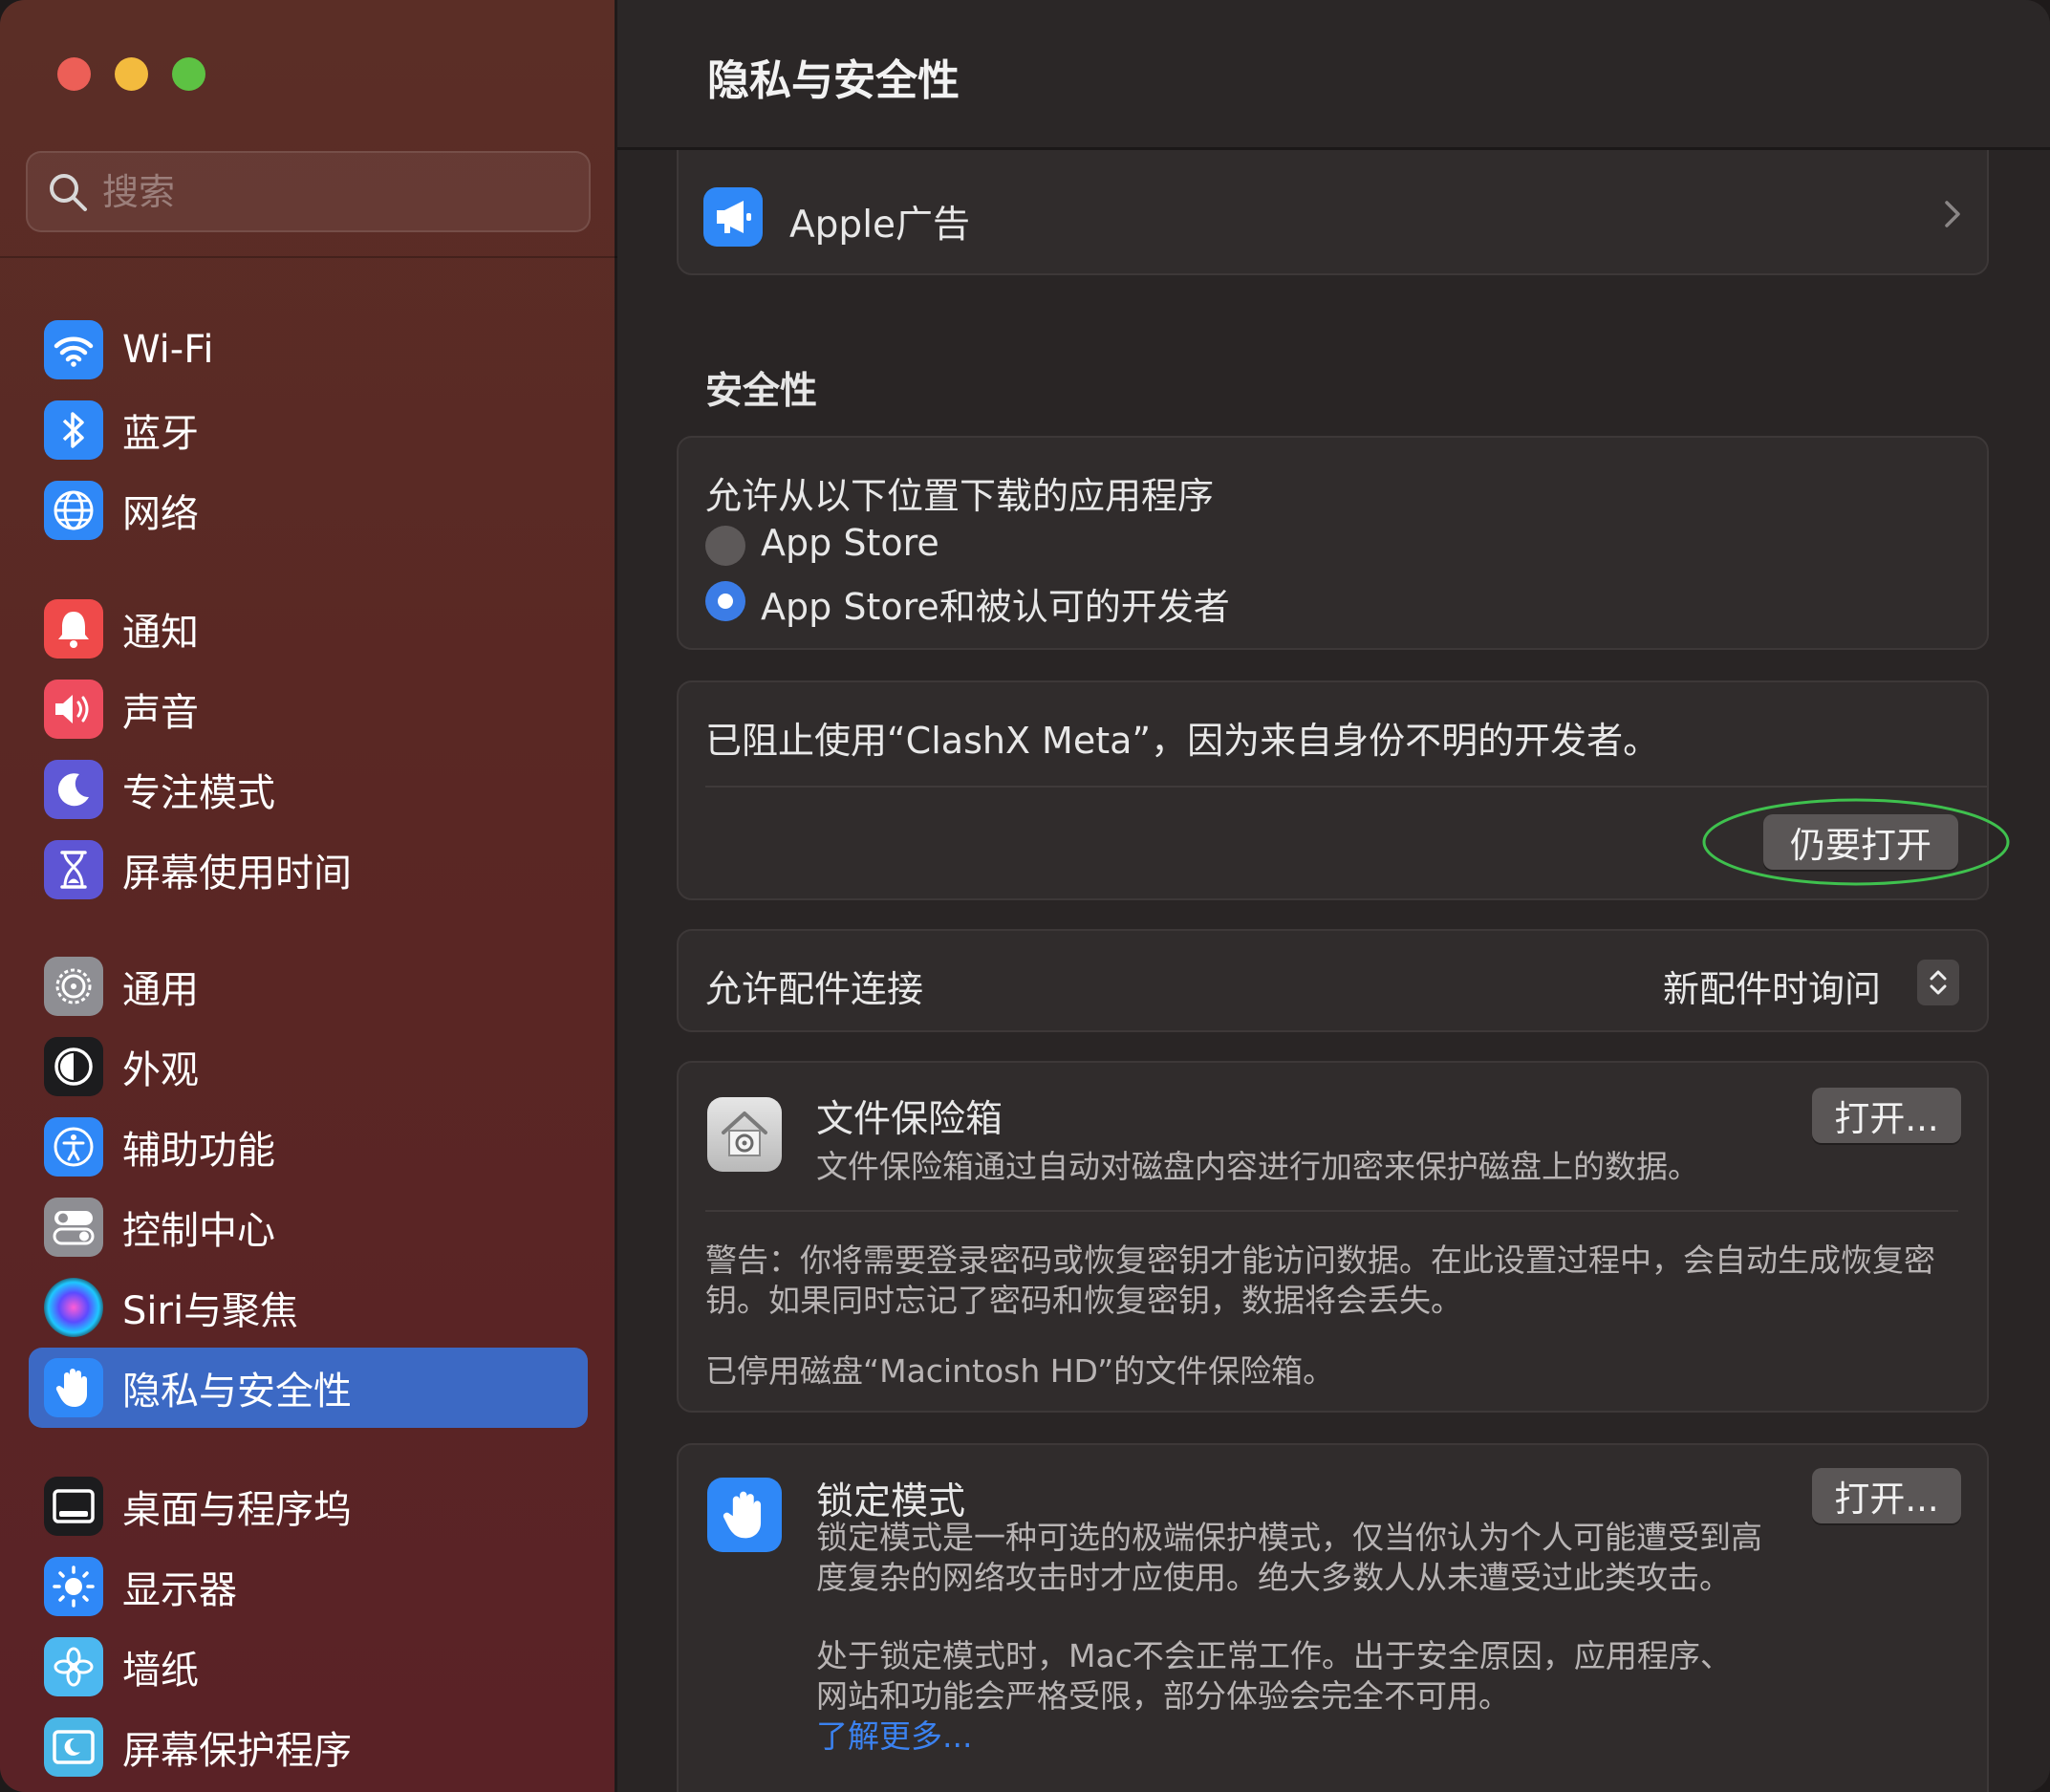 The image size is (2050, 1792). What do you see at coordinates (73, 1586) in the screenshot?
I see `sun-icon` at bounding box center [73, 1586].